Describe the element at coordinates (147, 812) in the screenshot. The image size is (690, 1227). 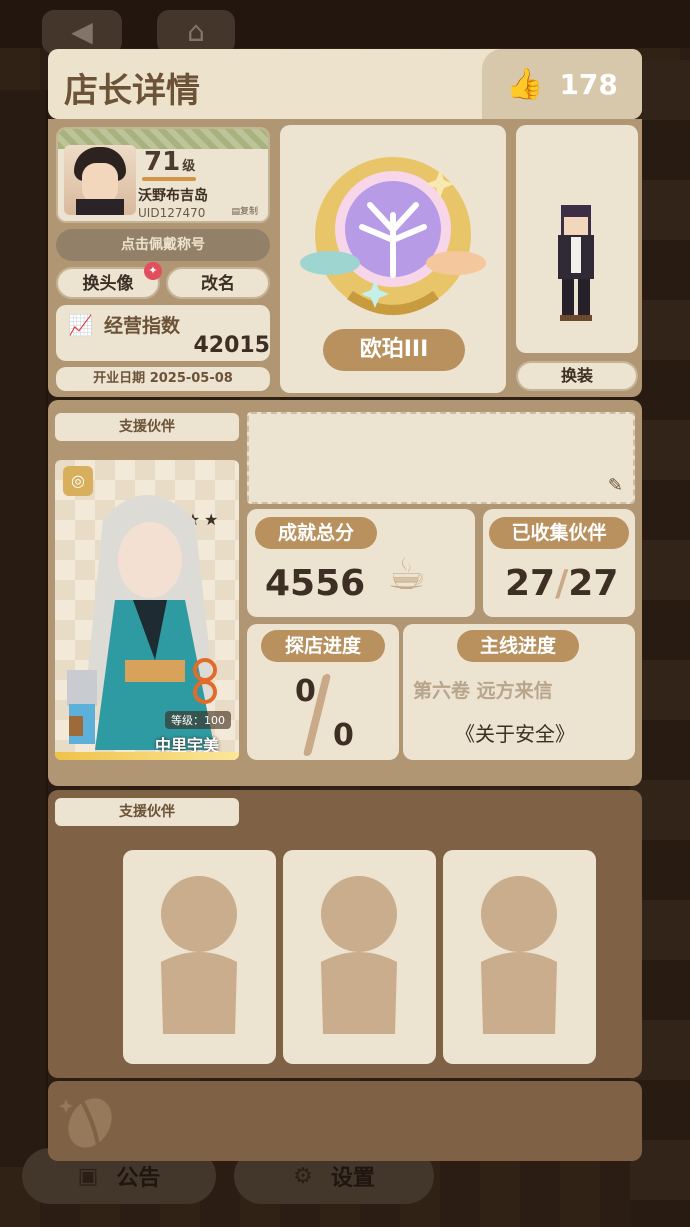
I see `support-partners-label: 支援伙伴` at that location.